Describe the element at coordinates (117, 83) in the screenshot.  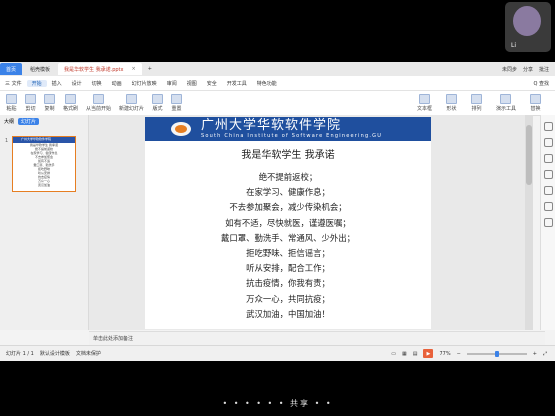
I see `menu-animation: 动画` at that location.